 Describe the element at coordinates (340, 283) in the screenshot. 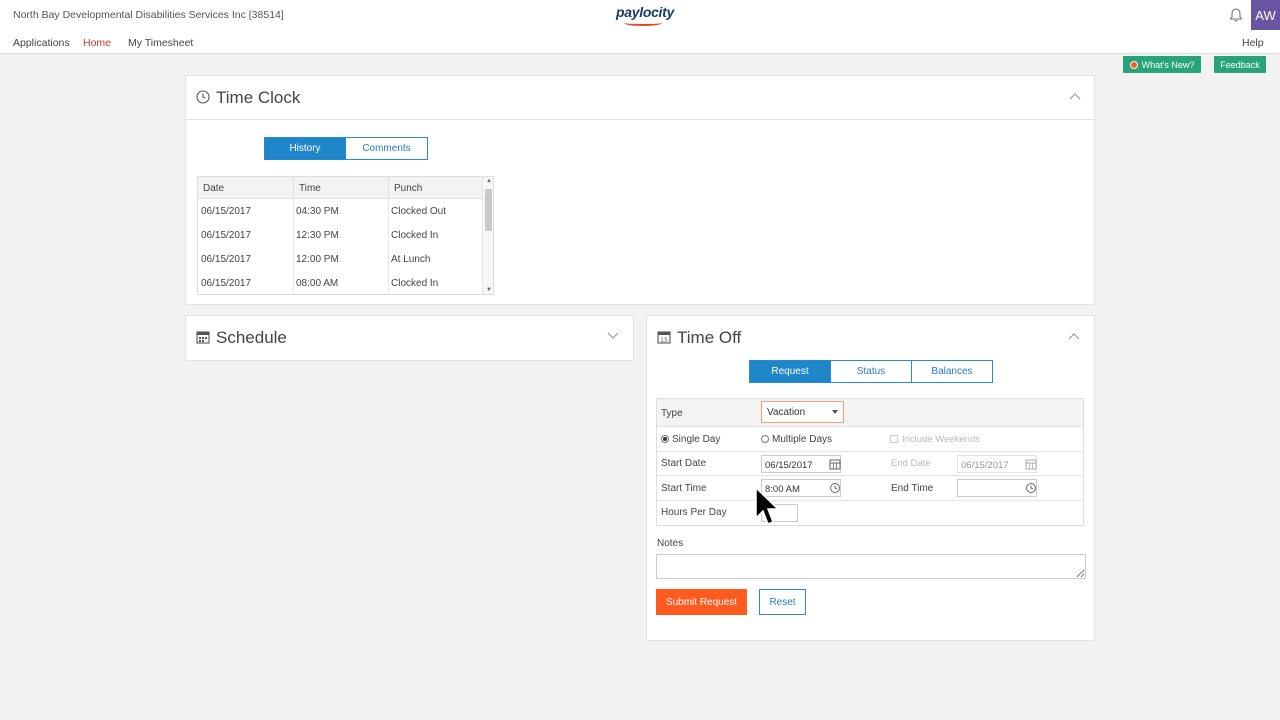

I see `table-row: 06/15/2017 08:00 AM Clocked In` at that location.